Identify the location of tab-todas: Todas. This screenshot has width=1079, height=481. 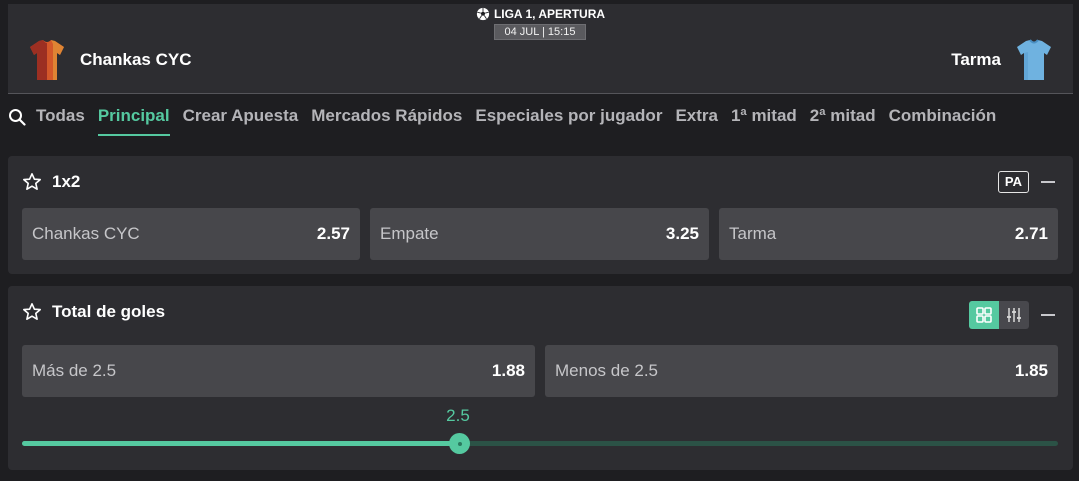
(60, 118).